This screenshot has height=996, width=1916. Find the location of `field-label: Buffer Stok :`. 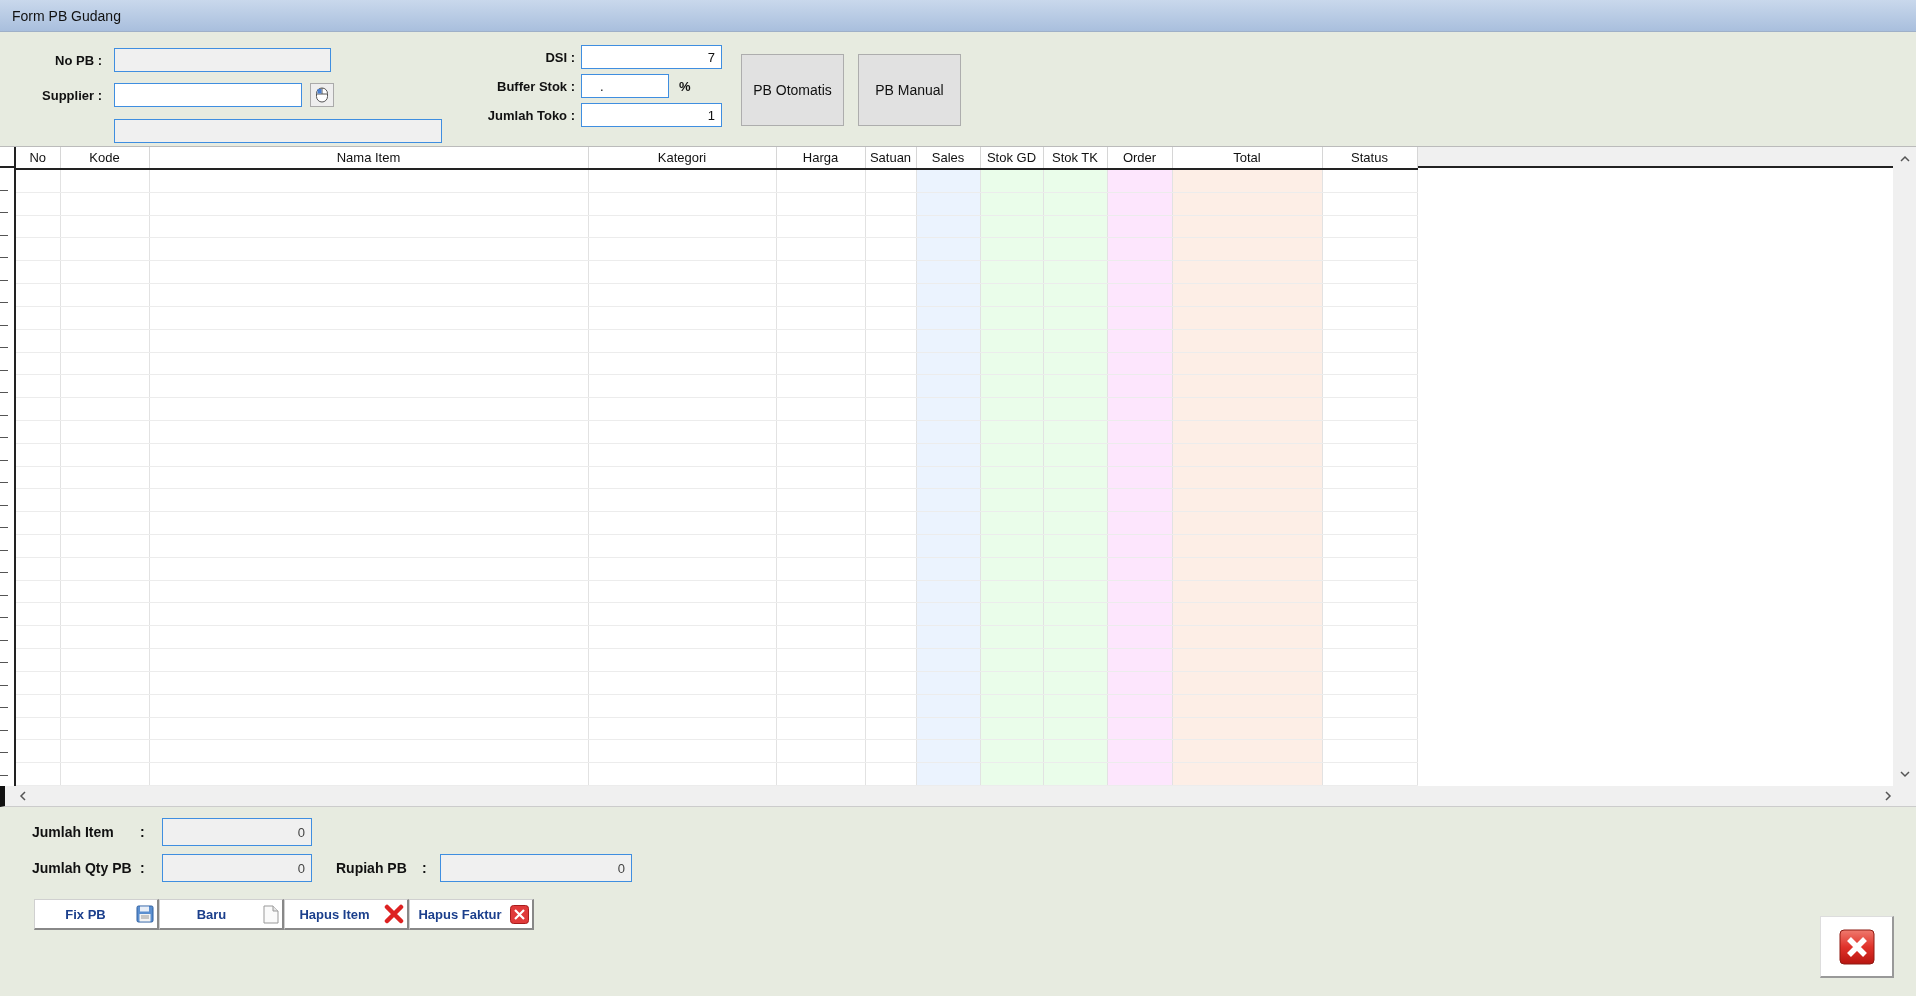

field-label: Buffer Stok : is located at coordinates (535, 86).